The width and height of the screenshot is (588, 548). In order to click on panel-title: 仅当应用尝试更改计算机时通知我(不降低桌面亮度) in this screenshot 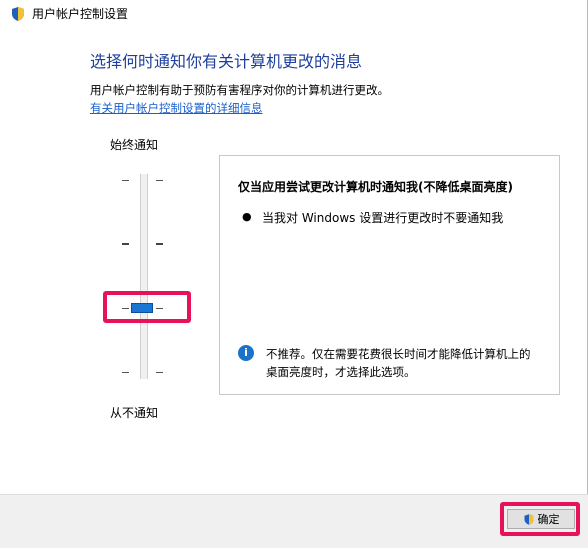, I will do `click(375, 187)`.